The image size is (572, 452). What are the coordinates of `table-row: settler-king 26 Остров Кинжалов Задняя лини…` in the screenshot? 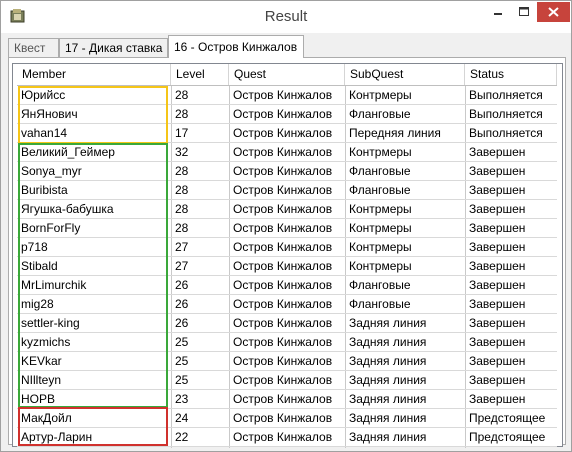 It's located at (287, 323).